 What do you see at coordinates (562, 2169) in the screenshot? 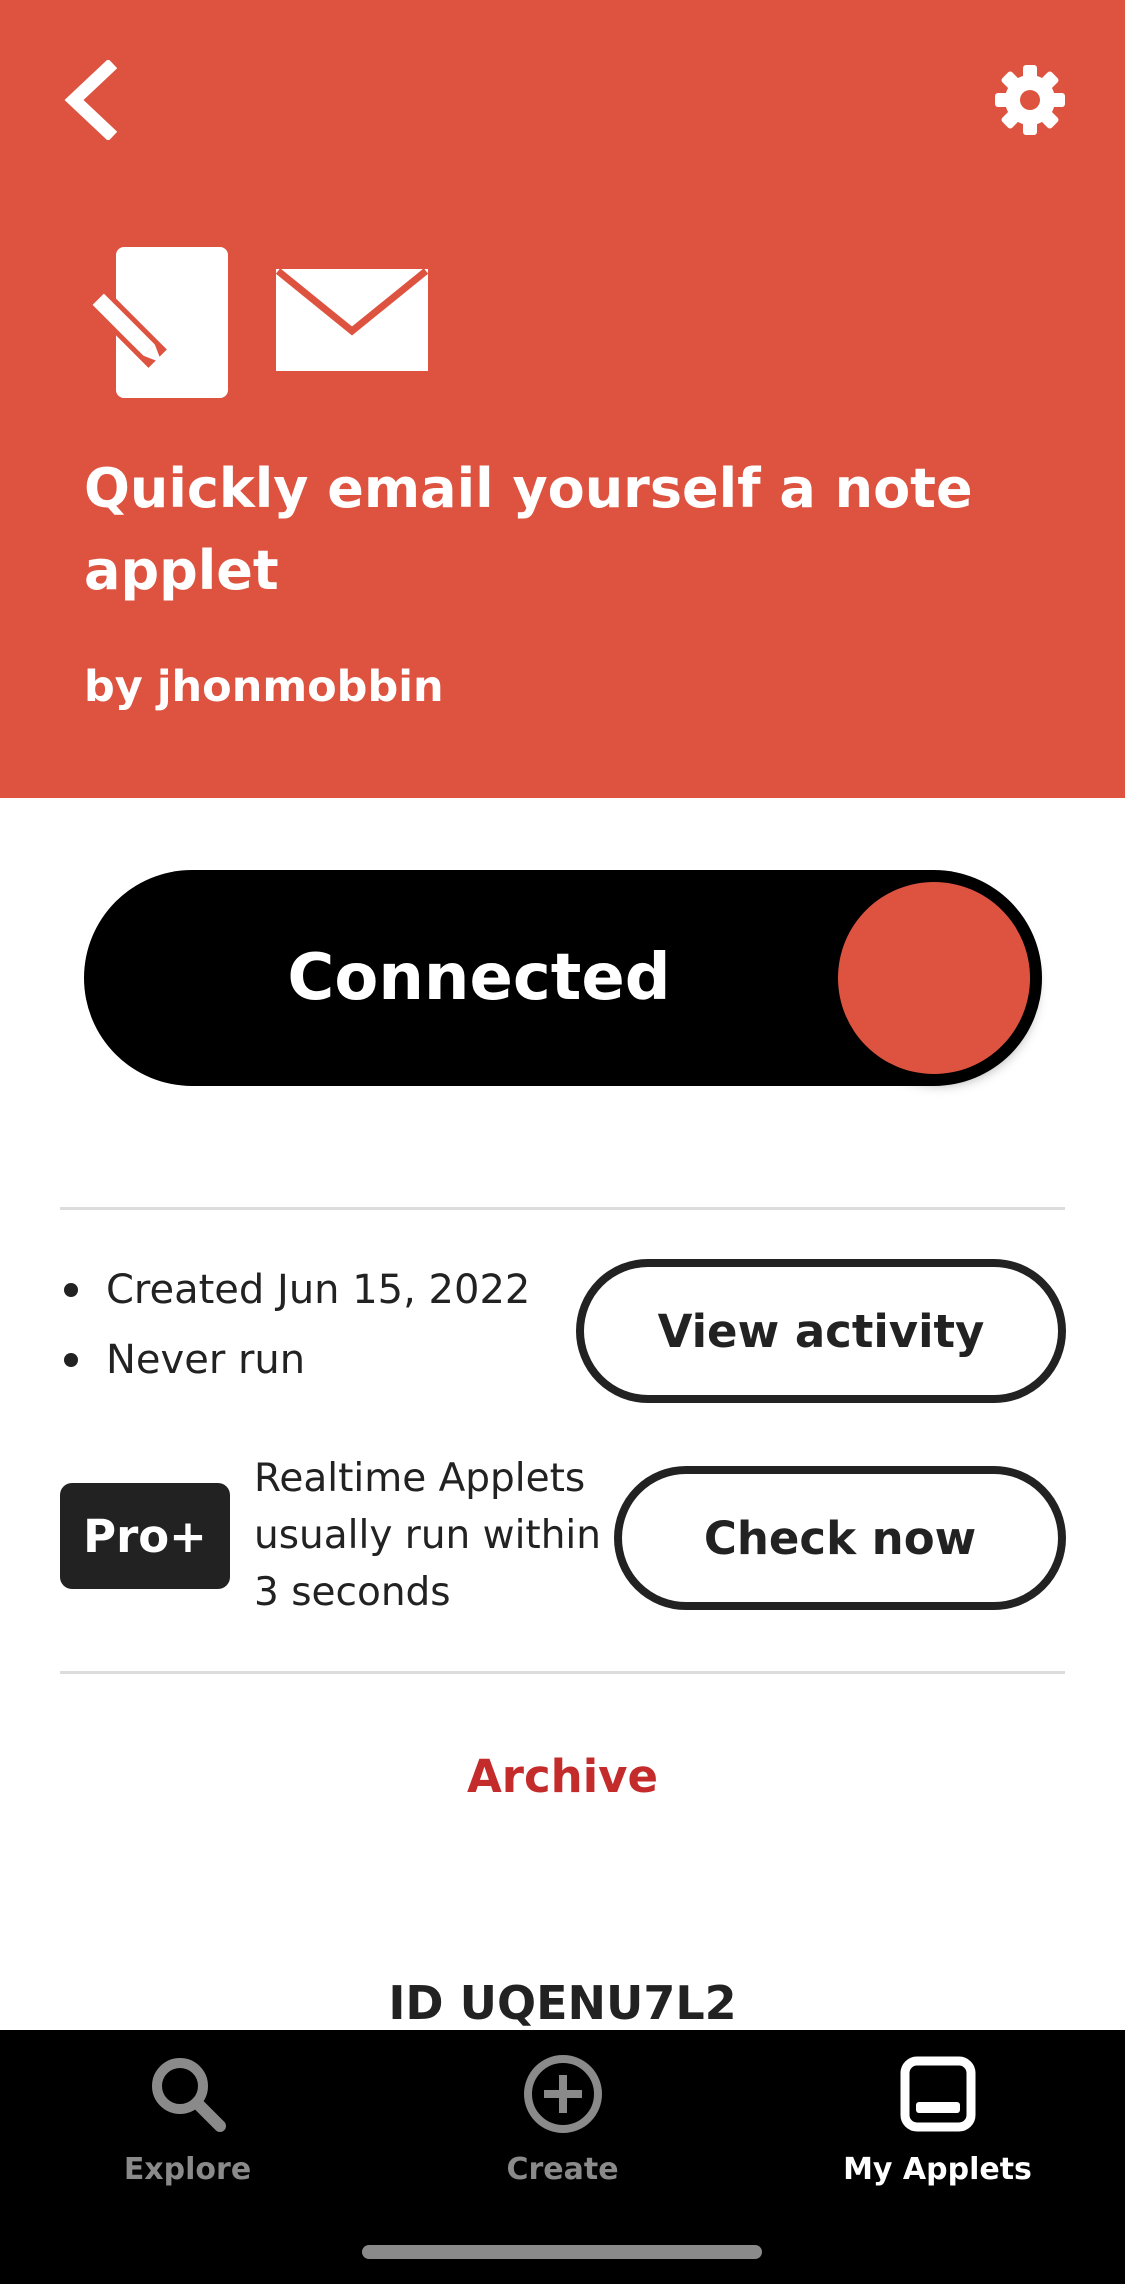
I see `tab-label: Create` at bounding box center [562, 2169].